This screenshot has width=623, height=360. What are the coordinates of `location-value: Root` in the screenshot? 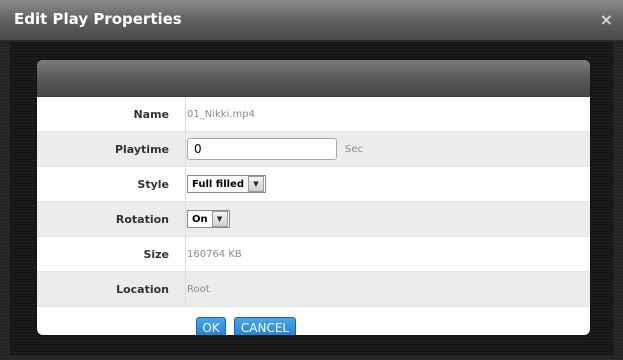 It's located at (198, 289).